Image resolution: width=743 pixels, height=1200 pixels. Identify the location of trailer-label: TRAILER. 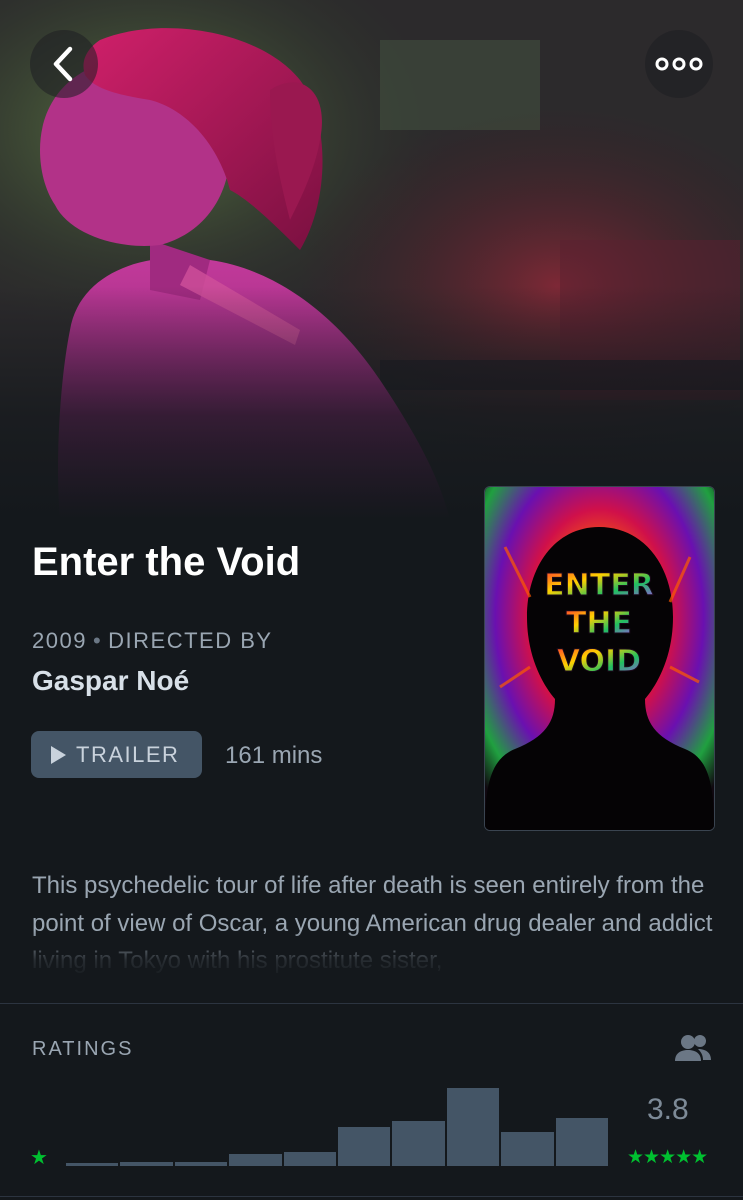
(128, 754).